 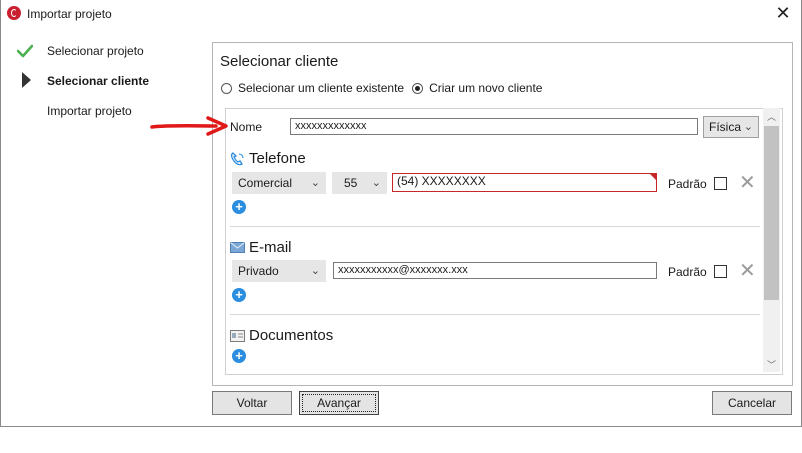 What do you see at coordinates (418, 88) in the screenshot?
I see `radio-new-client` at bounding box center [418, 88].